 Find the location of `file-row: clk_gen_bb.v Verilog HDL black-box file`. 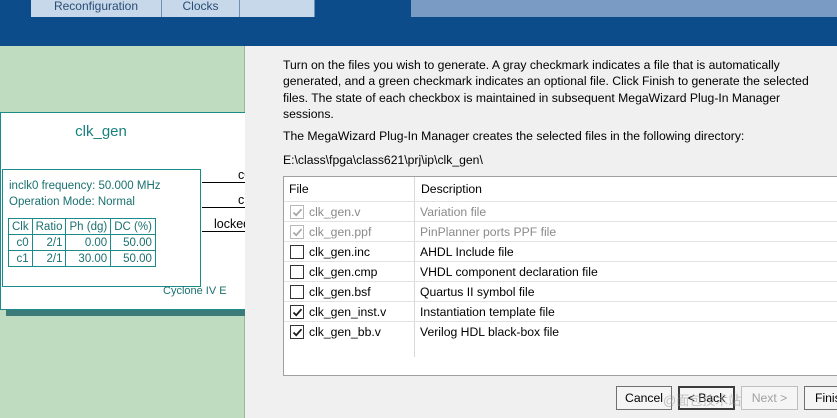

file-row: clk_gen_bb.v Verilog HDL black-box file is located at coordinates (560, 331).